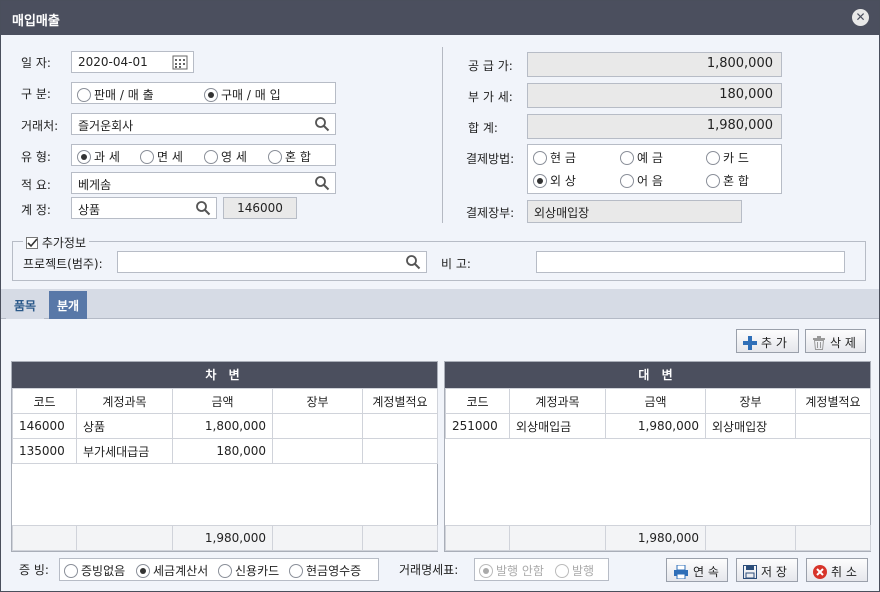 The height and width of the screenshot is (592, 880). Describe the element at coordinates (36, 210) in the screenshot. I see `account-label: 계 정:` at that location.